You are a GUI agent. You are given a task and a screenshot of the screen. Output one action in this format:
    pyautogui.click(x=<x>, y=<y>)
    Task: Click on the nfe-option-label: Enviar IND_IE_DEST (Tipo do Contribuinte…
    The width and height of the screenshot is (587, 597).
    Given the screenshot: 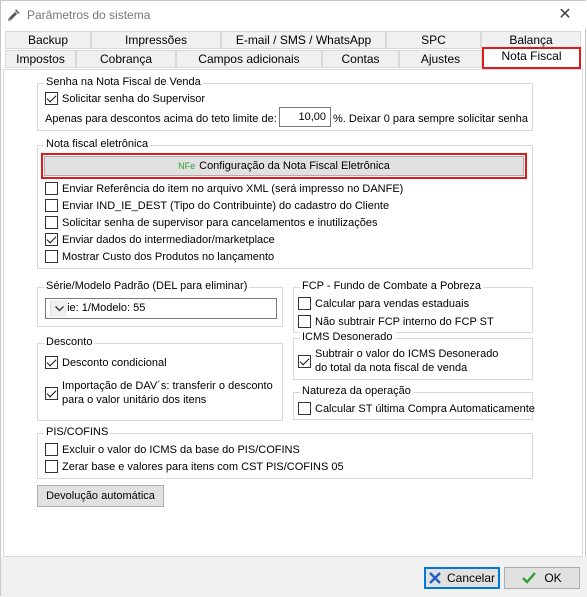 What is the action you would take?
    pyautogui.click(x=226, y=205)
    